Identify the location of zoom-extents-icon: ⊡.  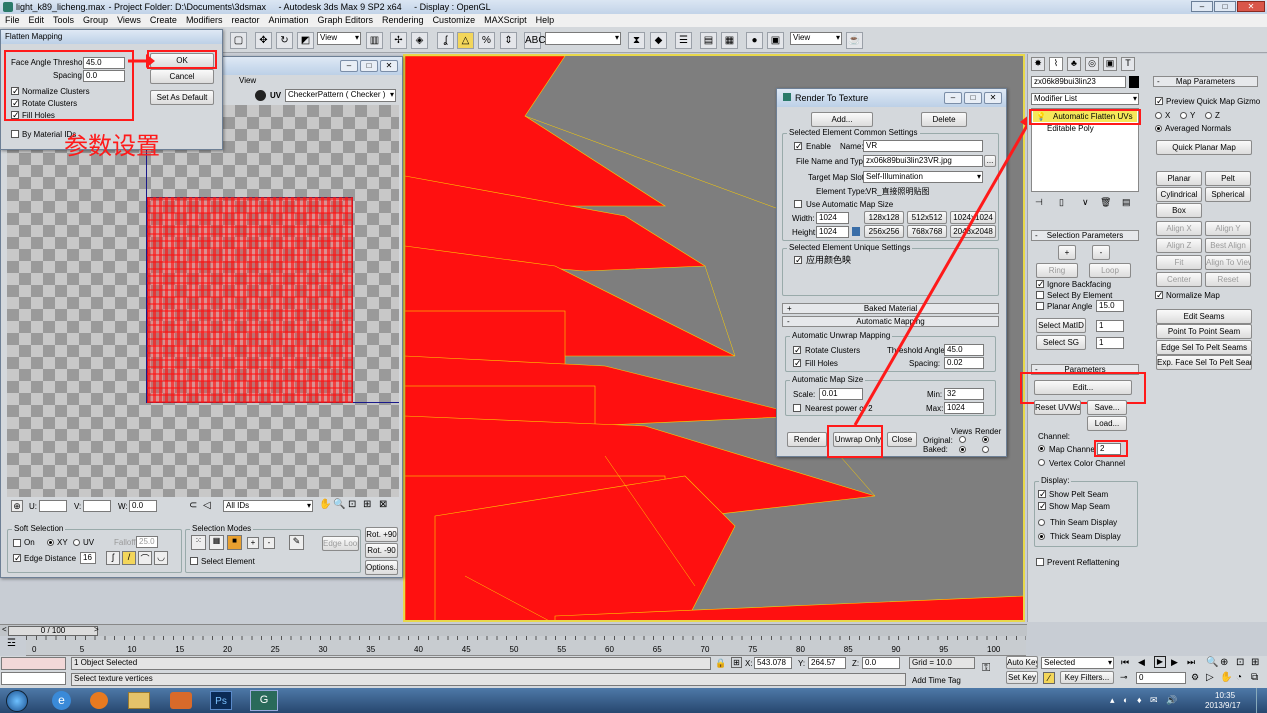
(1240, 662).